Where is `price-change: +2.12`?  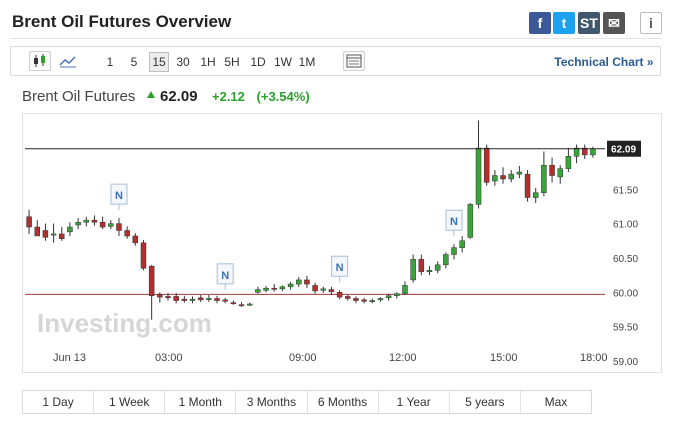
price-change: +2.12 is located at coordinates (228, 96).